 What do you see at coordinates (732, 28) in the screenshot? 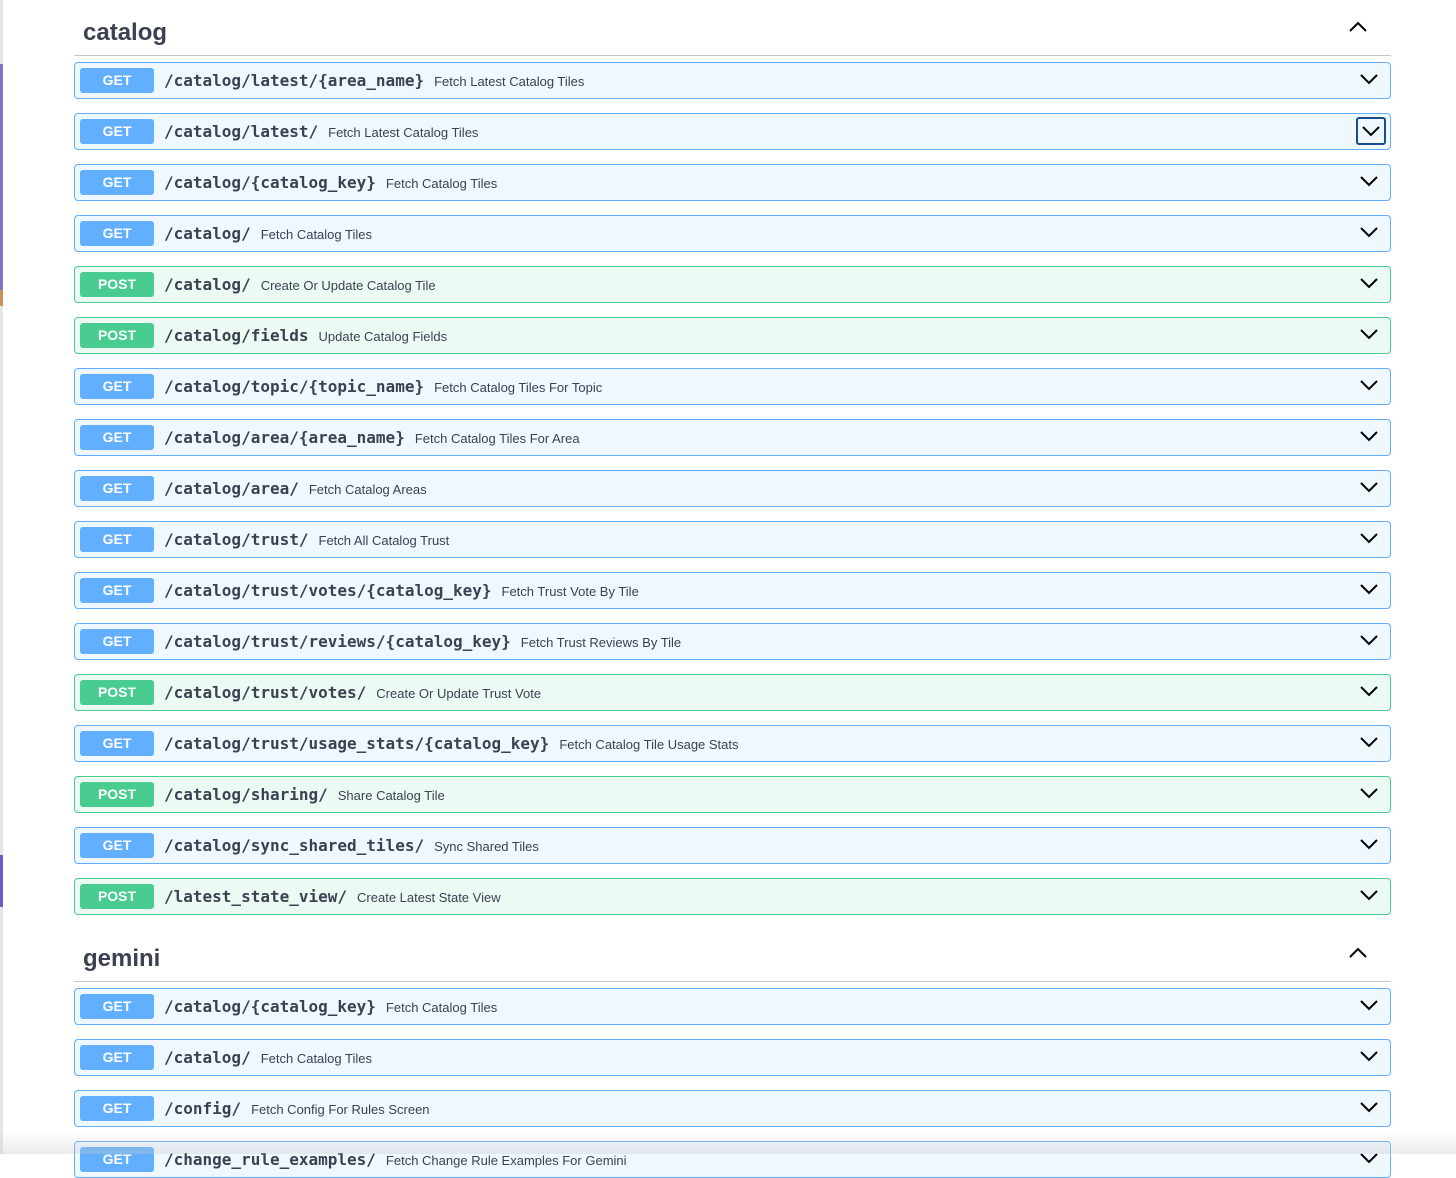
I see `tag-header: catalog` at bounding box center [732, 28].